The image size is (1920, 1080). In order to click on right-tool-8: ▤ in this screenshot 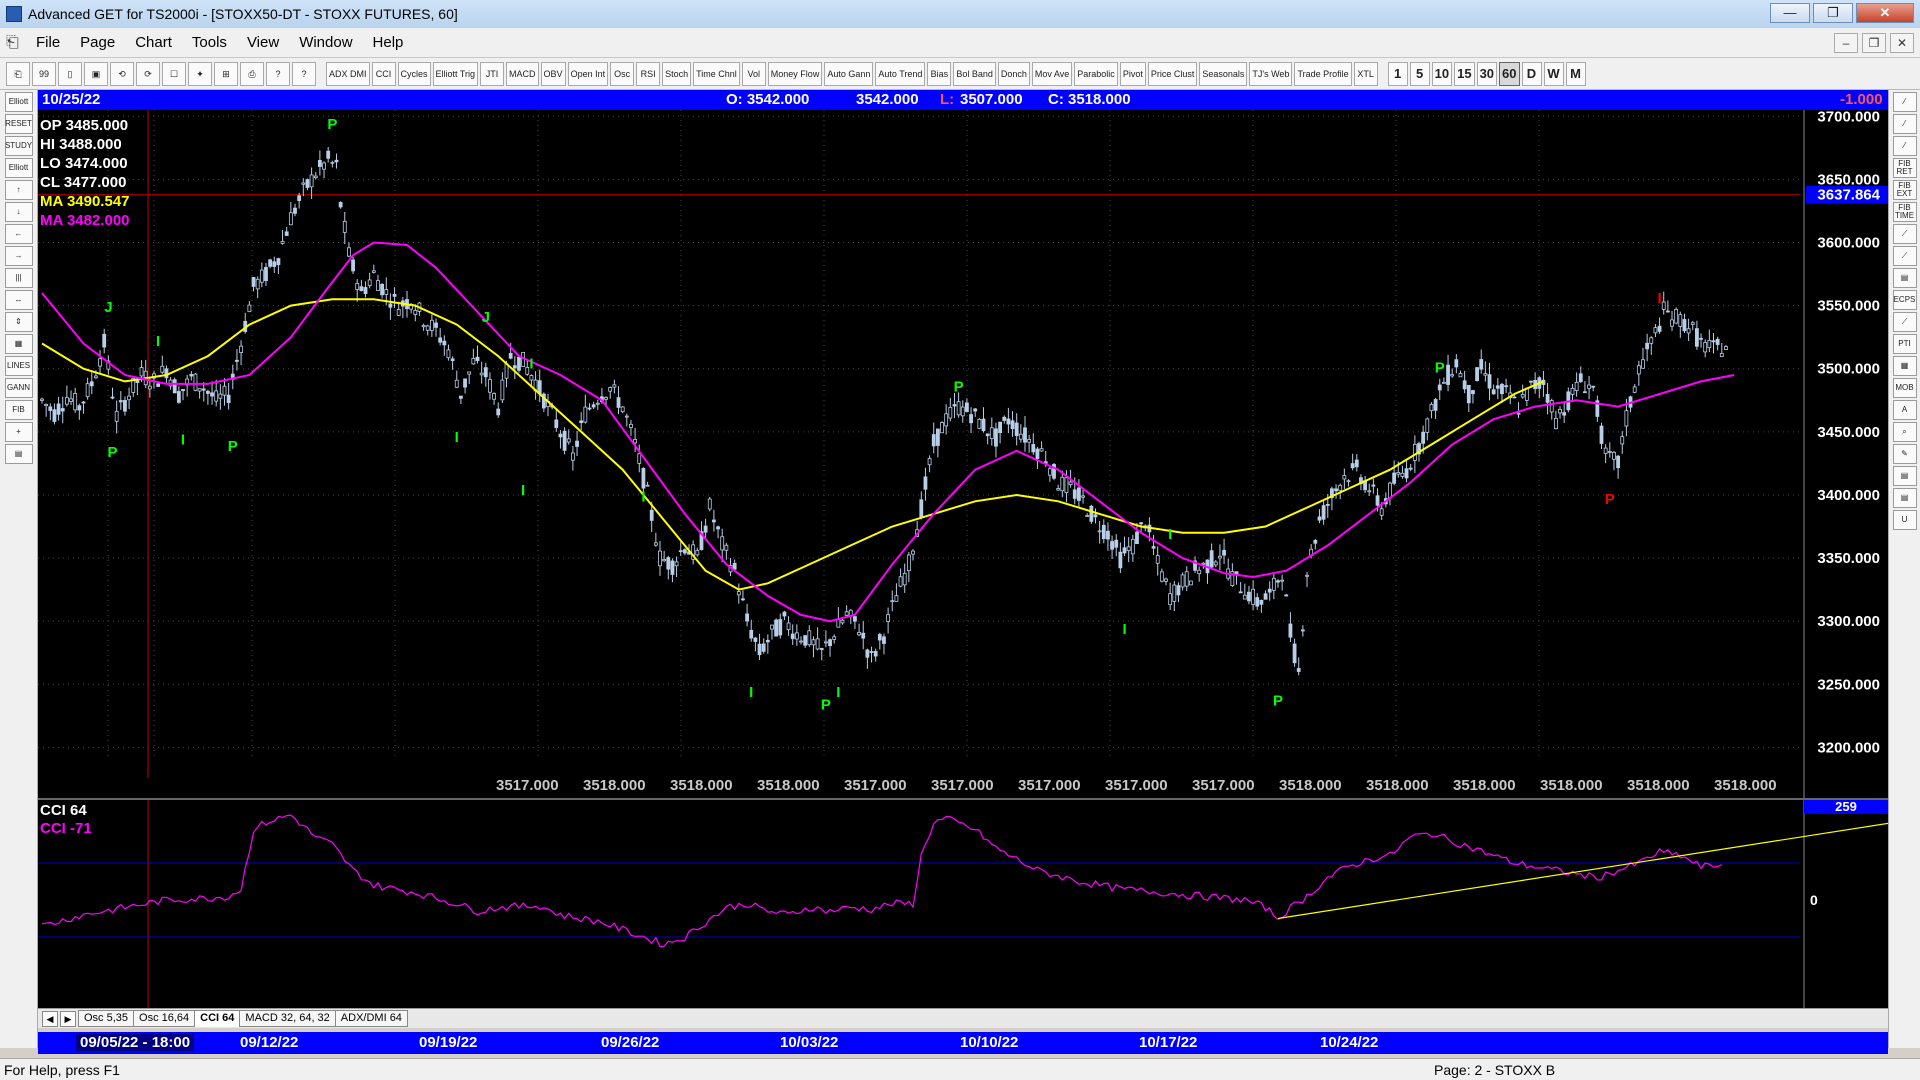, I will do `click(1904, 278)`.